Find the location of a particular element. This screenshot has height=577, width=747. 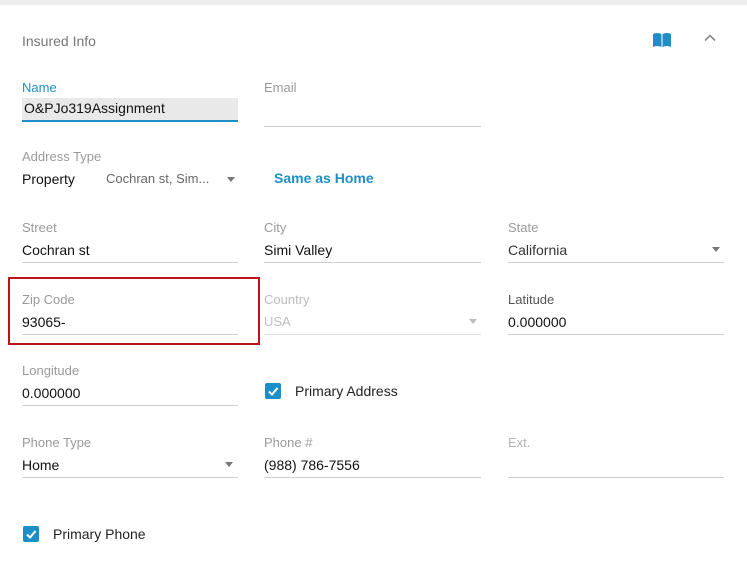

phone-label: Phone # is located at coordinates (288, 442).